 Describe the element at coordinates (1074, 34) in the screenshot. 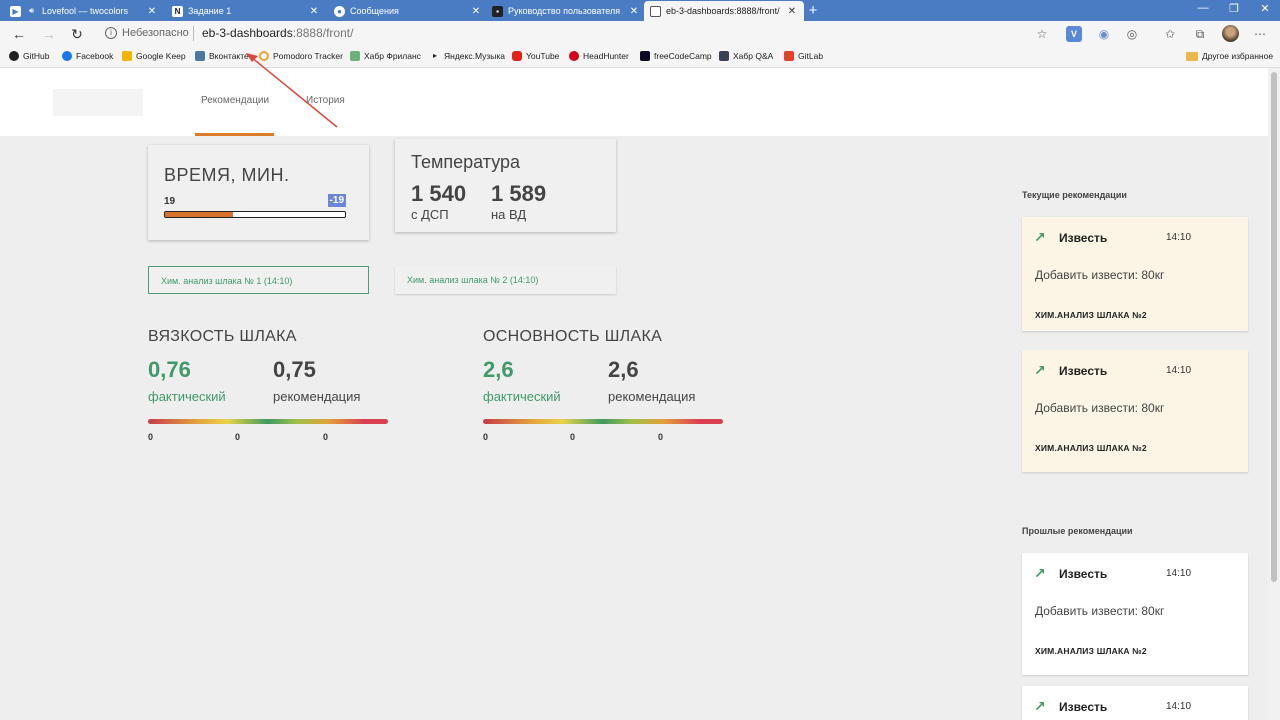

I see `extension-v-icon: V` at that location.